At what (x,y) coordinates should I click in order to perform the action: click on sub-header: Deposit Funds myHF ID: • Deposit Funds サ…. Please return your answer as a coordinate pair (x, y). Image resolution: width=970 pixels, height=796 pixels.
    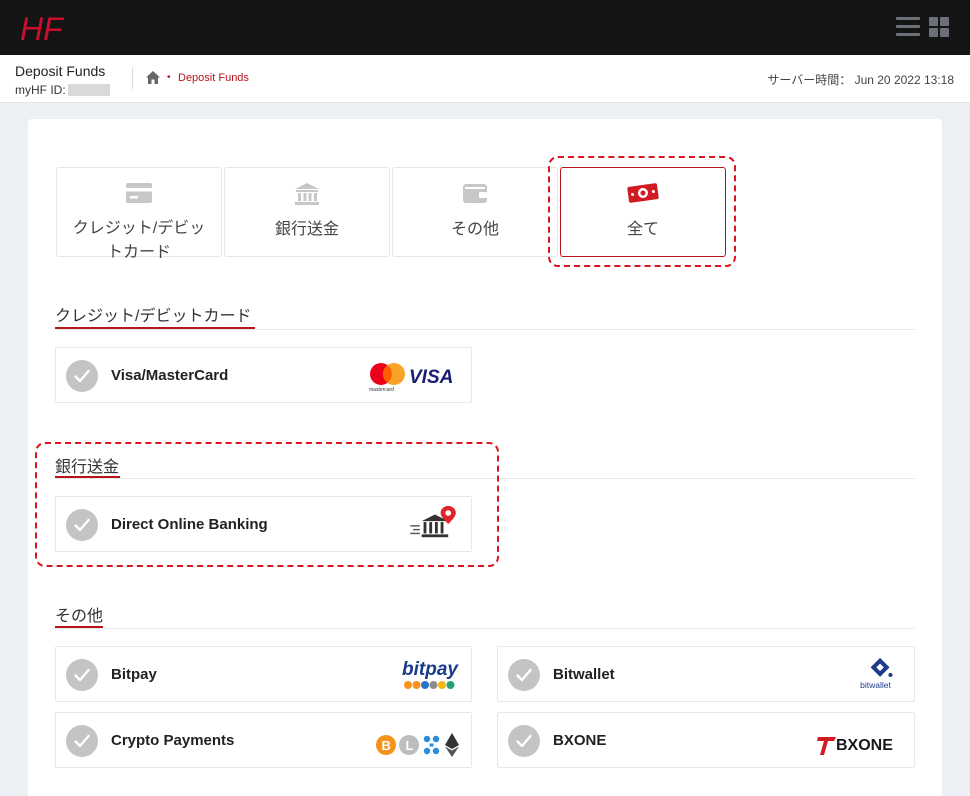
    Looking at the image, I should click on (485, 79).